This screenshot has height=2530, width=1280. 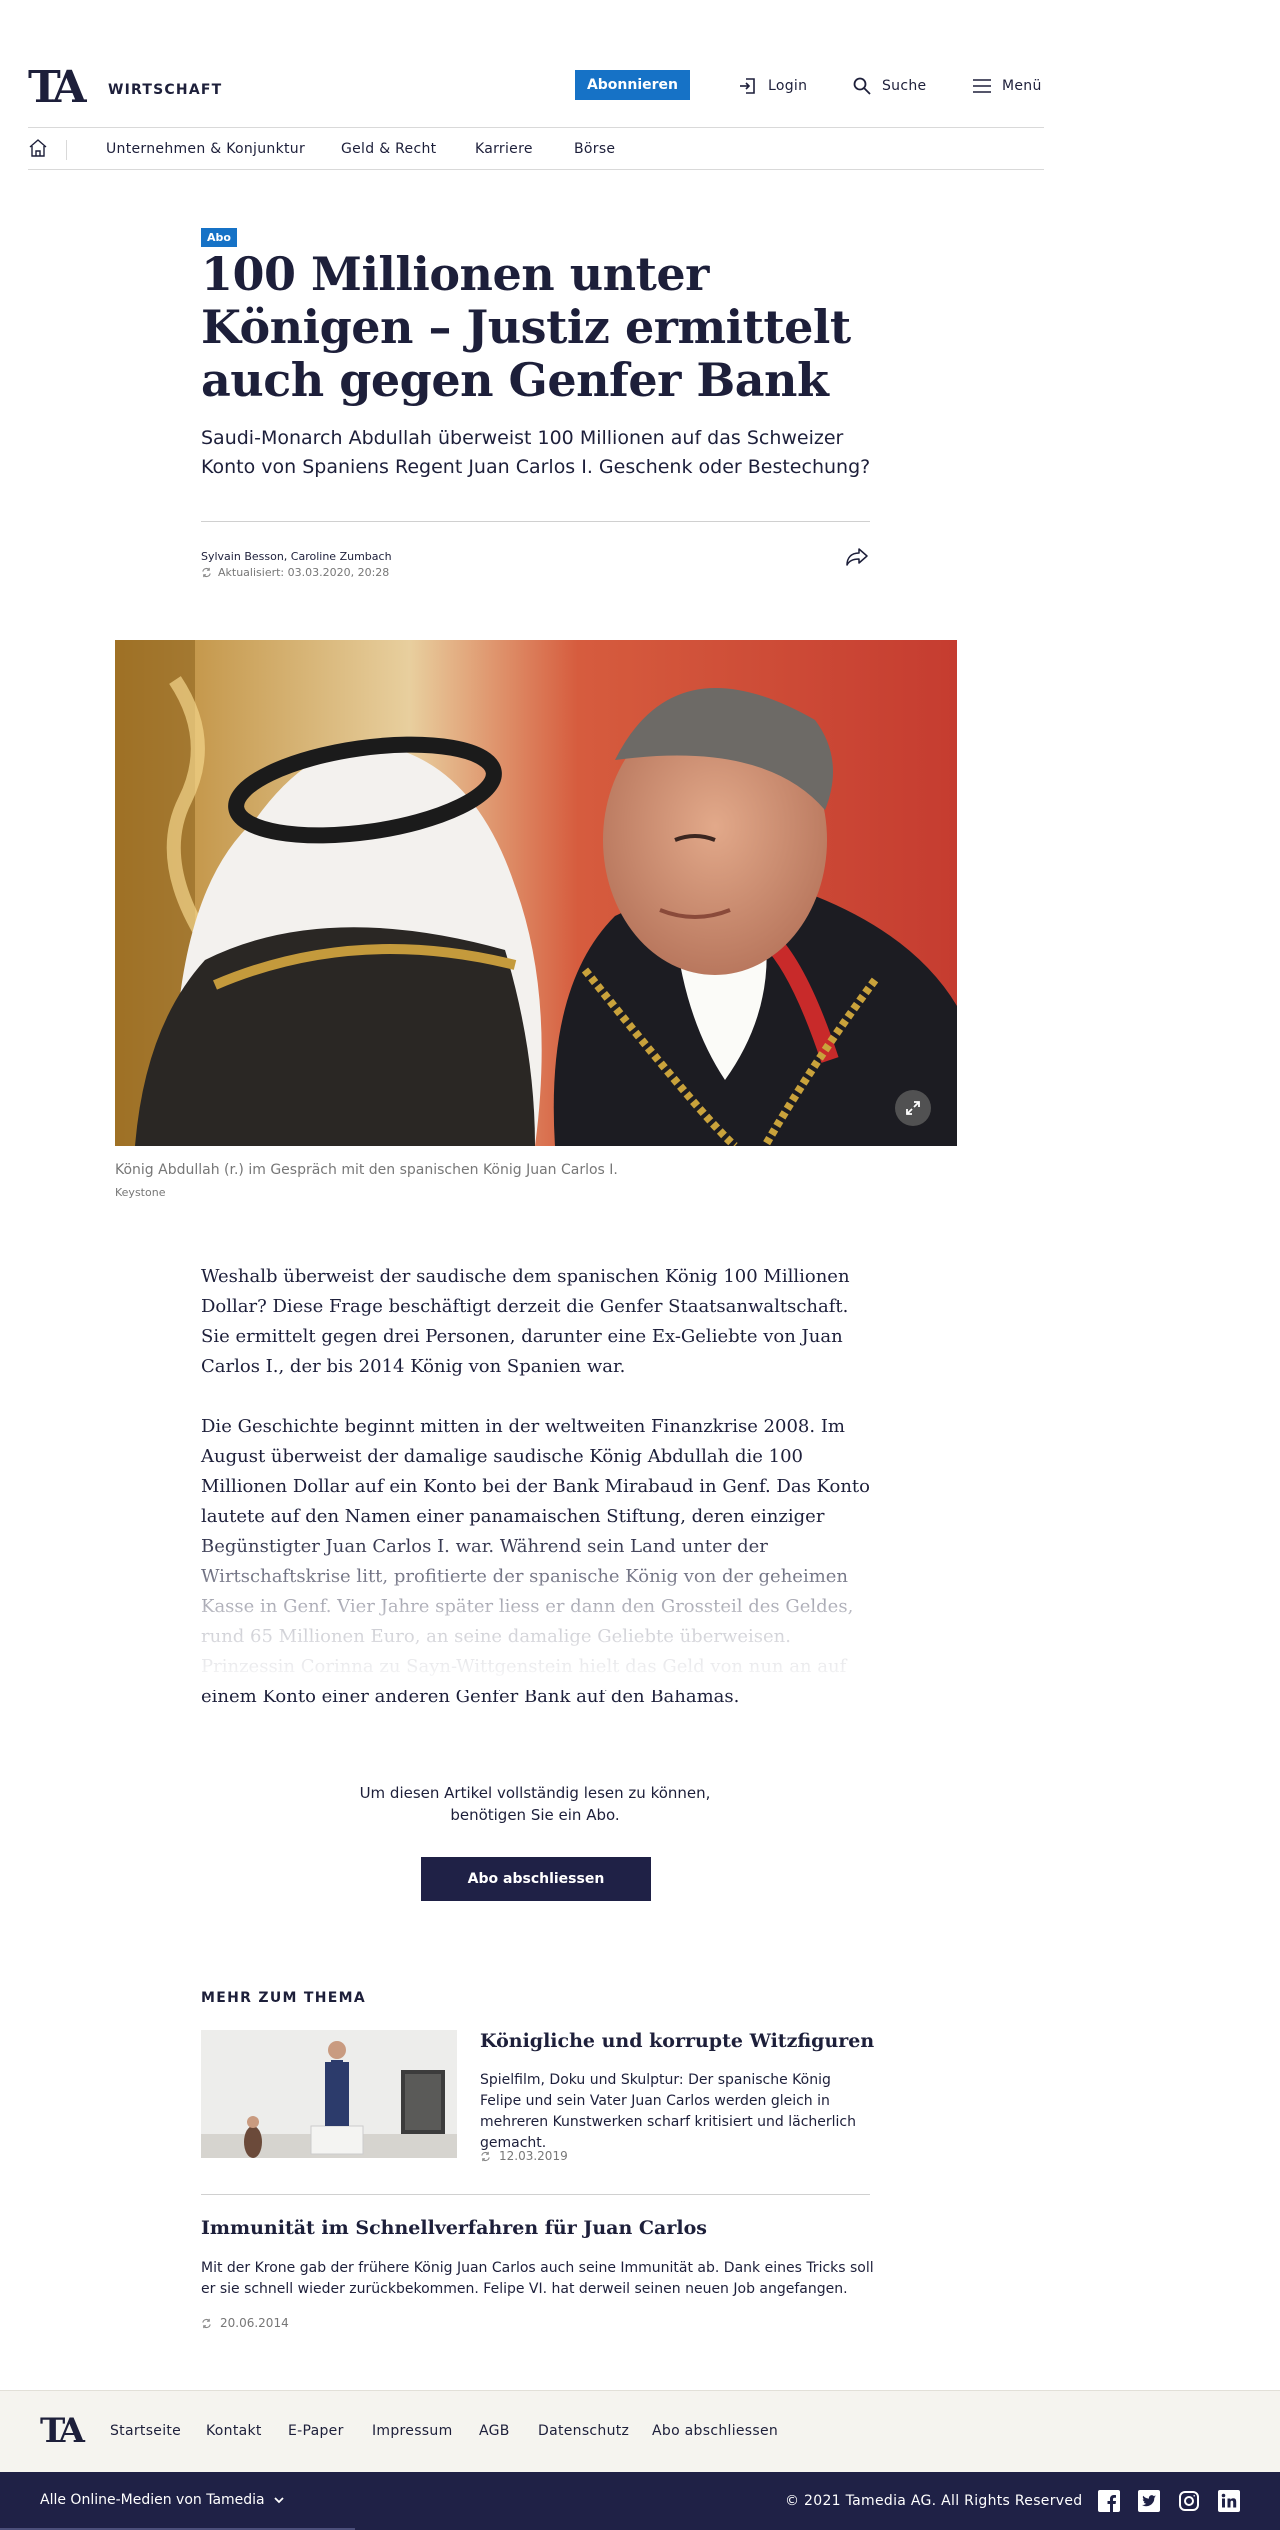 I want to click on footer-link-startseite: Startseite, so click(x=145, y=2431).